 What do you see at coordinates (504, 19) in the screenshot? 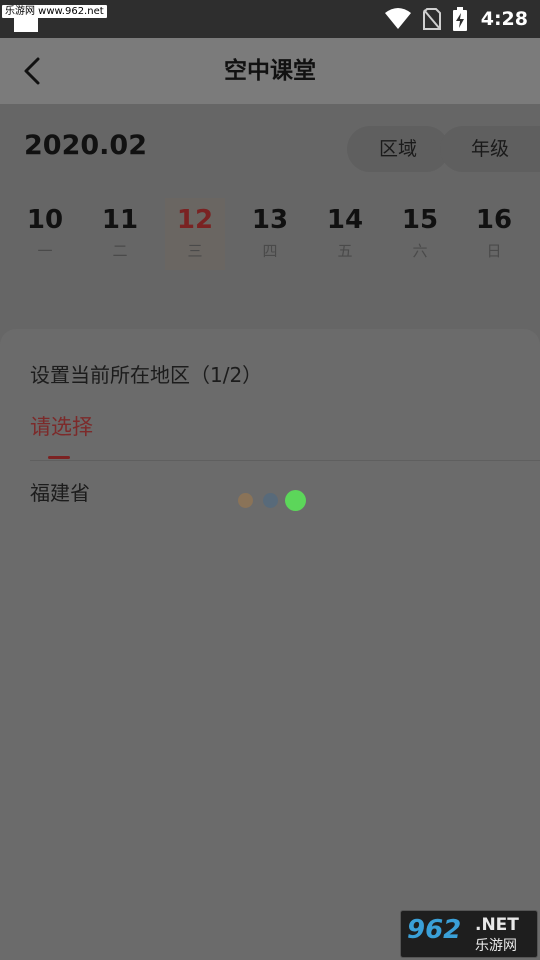
I see `clock: 4:28` at bounding box center [504, 19].